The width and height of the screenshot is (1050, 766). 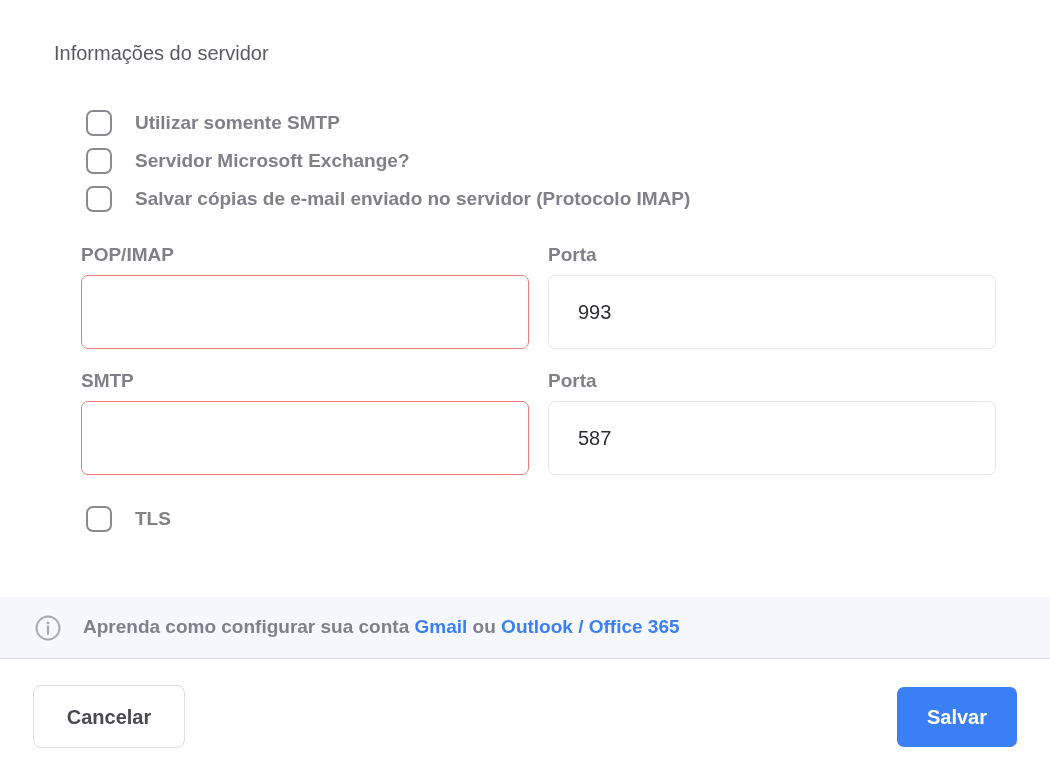 I want to click on checkbox-label: Servidor Microsoft Exchange?, so click(x=272, y=160).